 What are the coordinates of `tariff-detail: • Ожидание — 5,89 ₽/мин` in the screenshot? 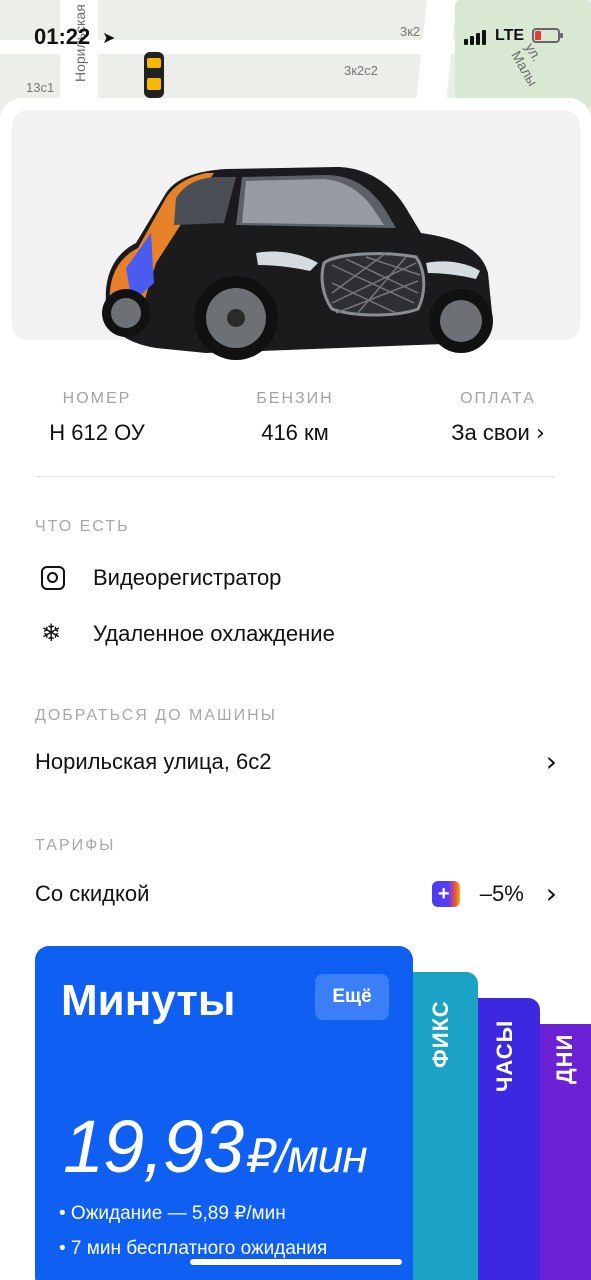 It's located at (172, 1213).